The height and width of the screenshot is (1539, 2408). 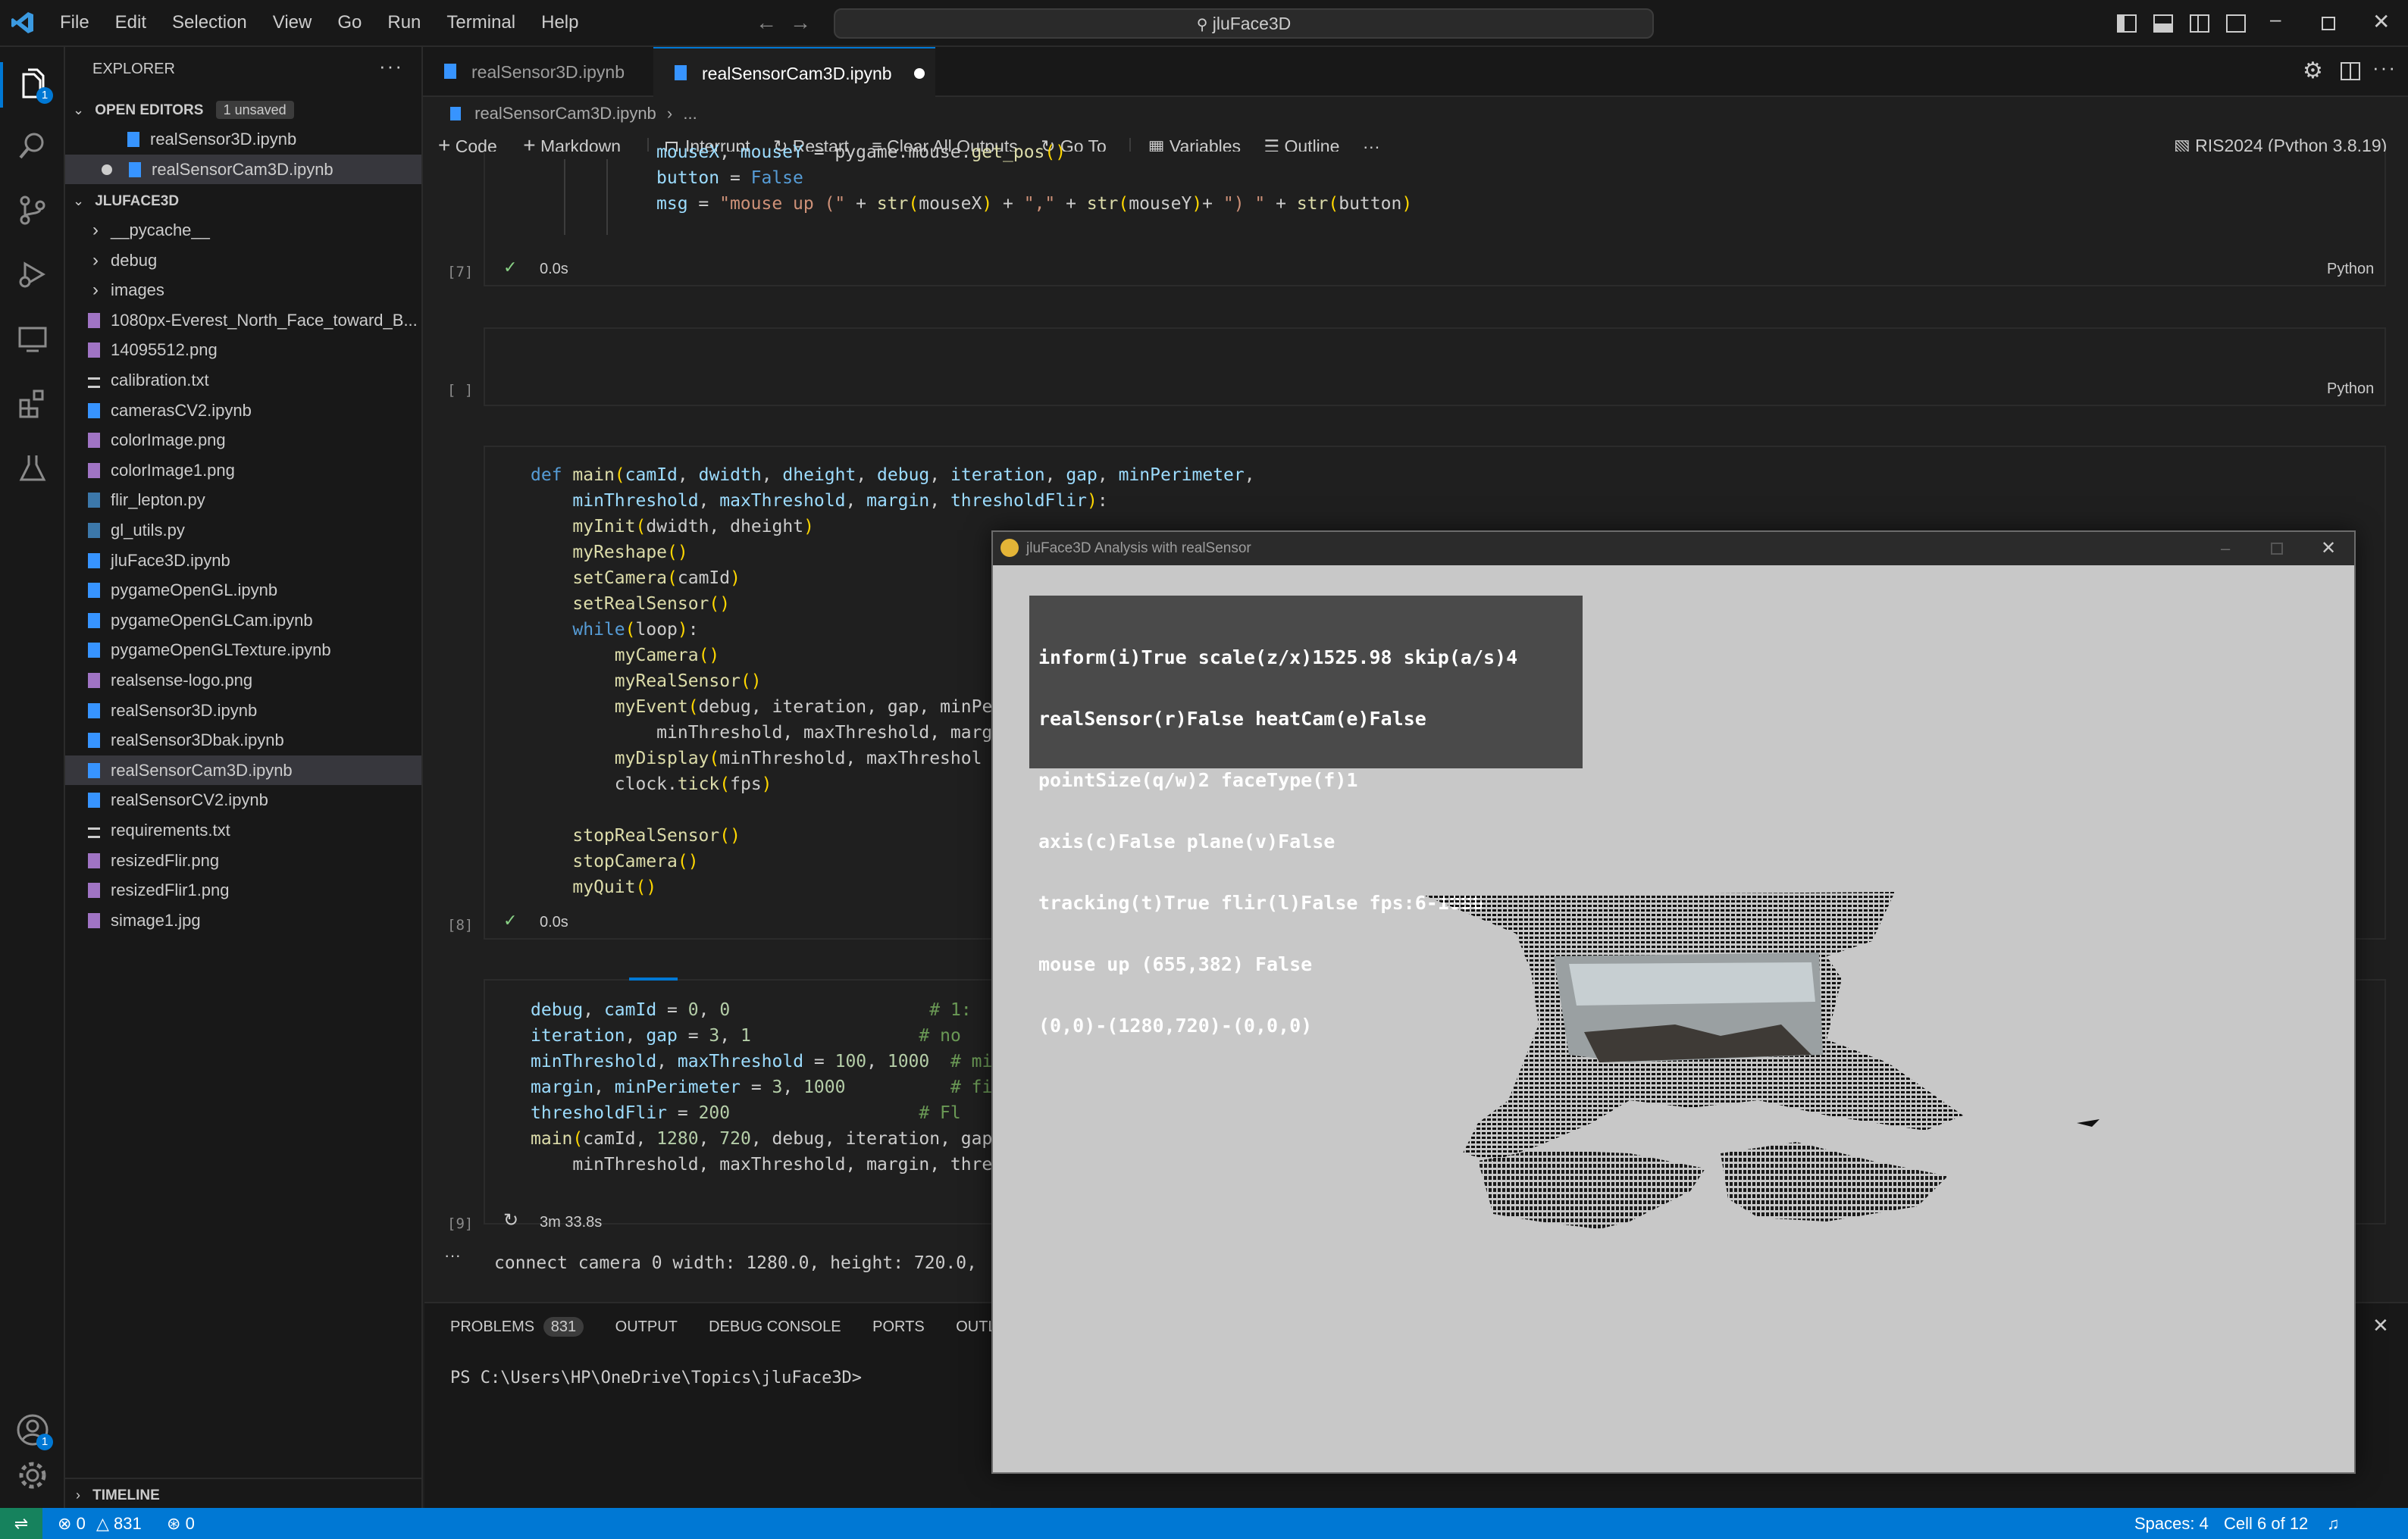 What do you see at coordinates (243, 440) in the screenshot?
I see `file-item: colorImage.png` at bounding box center [243, 440].